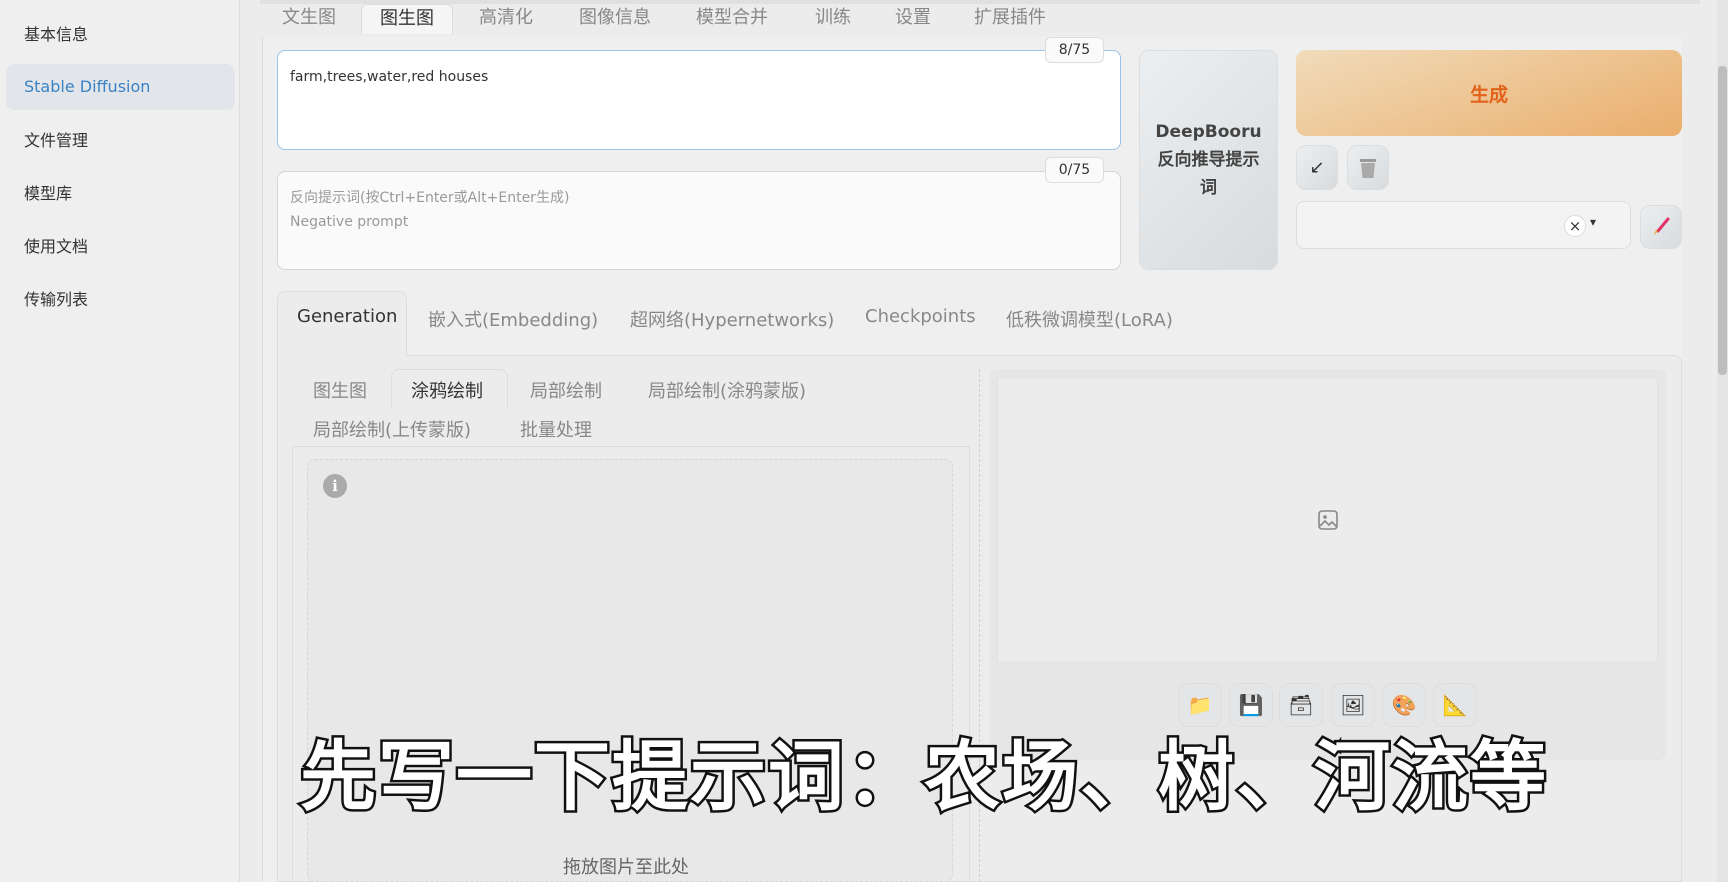 The width and height of the screenshot is (1728, 882). What do you see at coordinates (727, 390) in the screenshot?
I see `subtab-inpaint-sketch: 局部绘制(涂鸦蒙版)` at bounding box center [727, 390].